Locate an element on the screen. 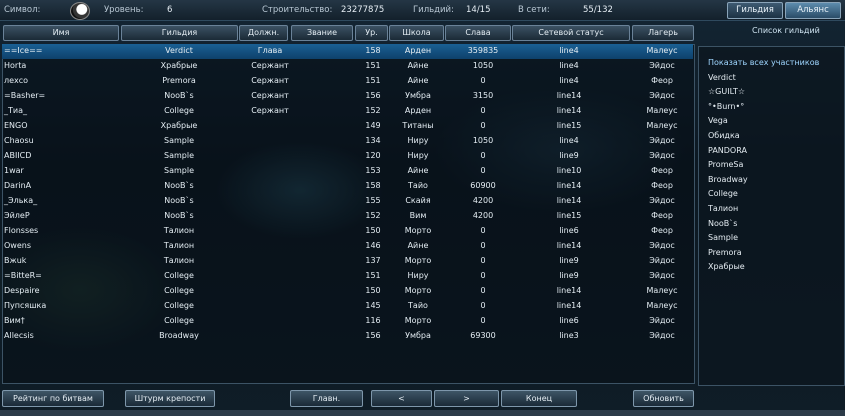 This screenshot has height=416, width=845. cell-camp: Феор is located at coordinates (662, 80).